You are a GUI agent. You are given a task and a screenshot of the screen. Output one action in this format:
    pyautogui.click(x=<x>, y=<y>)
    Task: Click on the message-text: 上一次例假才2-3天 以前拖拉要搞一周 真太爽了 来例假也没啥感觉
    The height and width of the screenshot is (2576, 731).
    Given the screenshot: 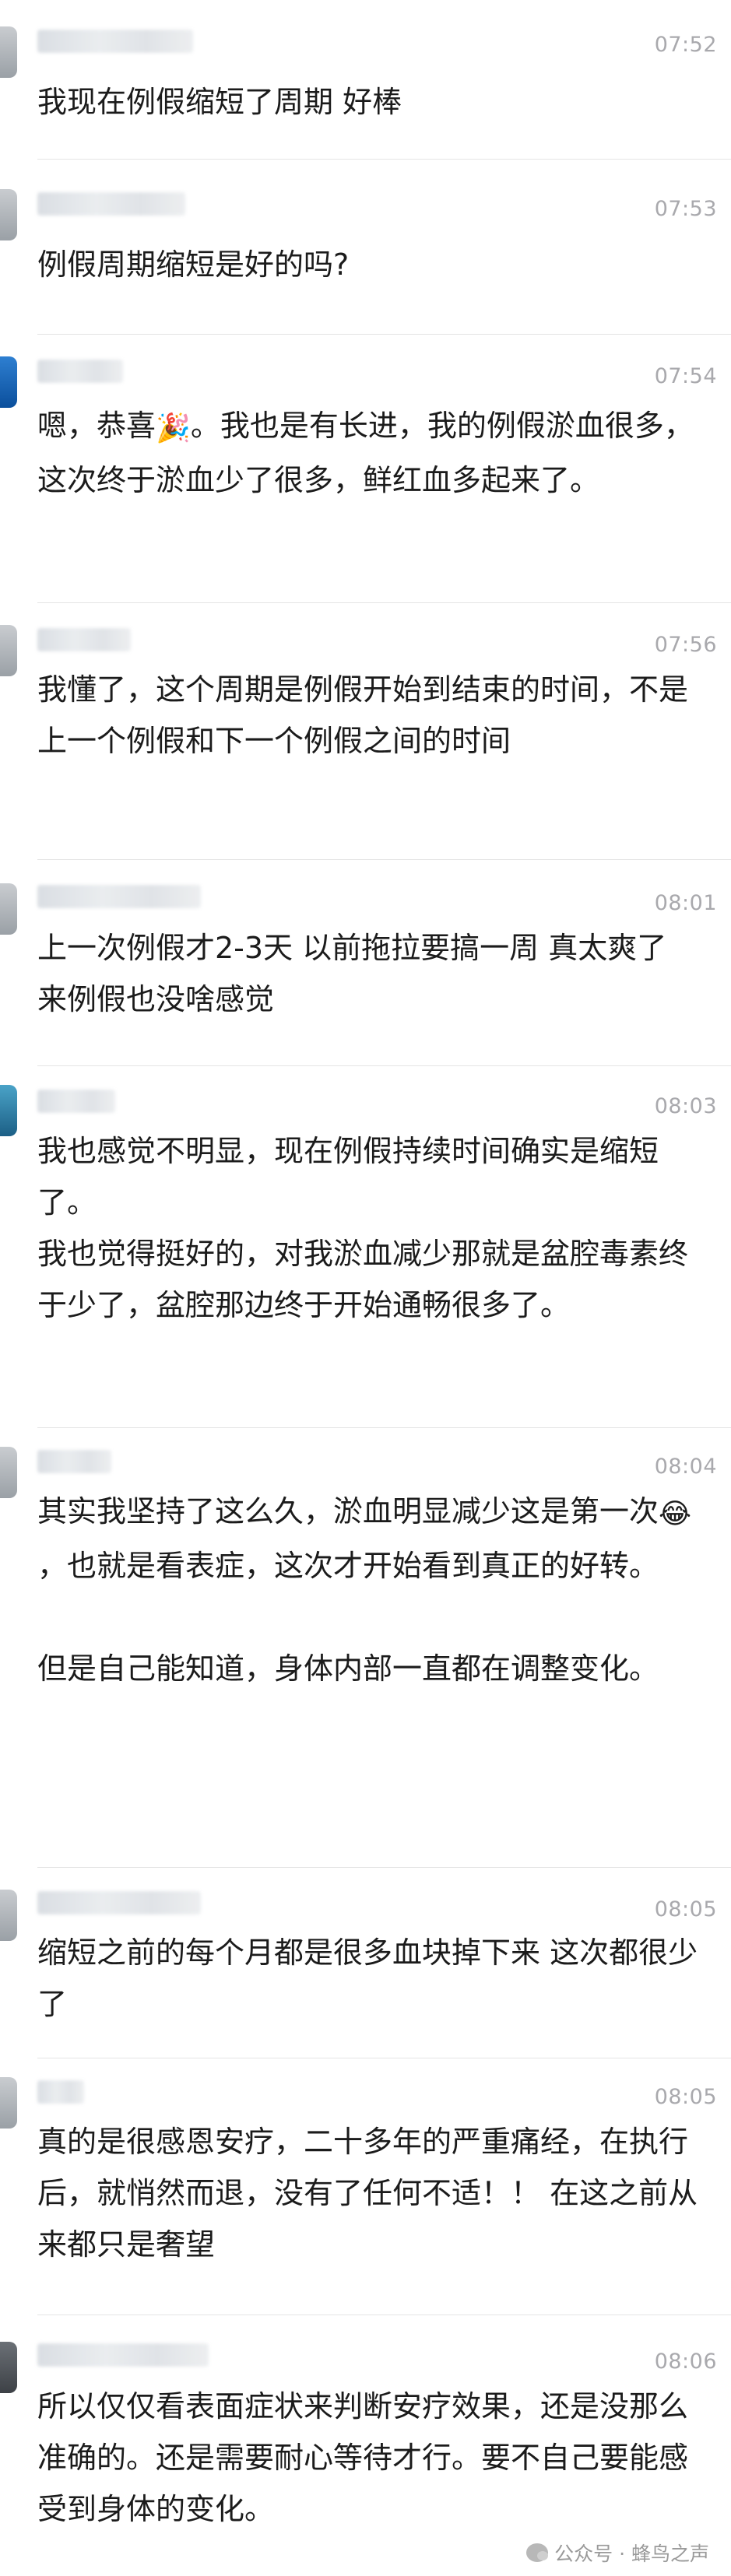 What is the action you would take?
    pyautogui.click(x=352, y=974)
    